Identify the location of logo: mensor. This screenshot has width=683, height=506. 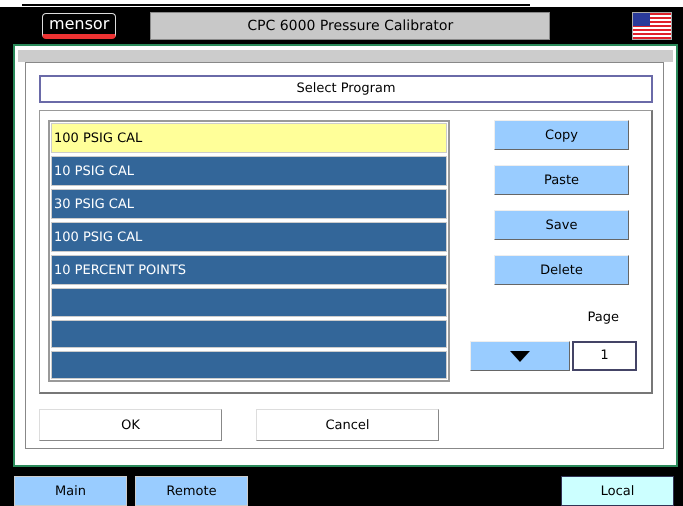
(79, 25).